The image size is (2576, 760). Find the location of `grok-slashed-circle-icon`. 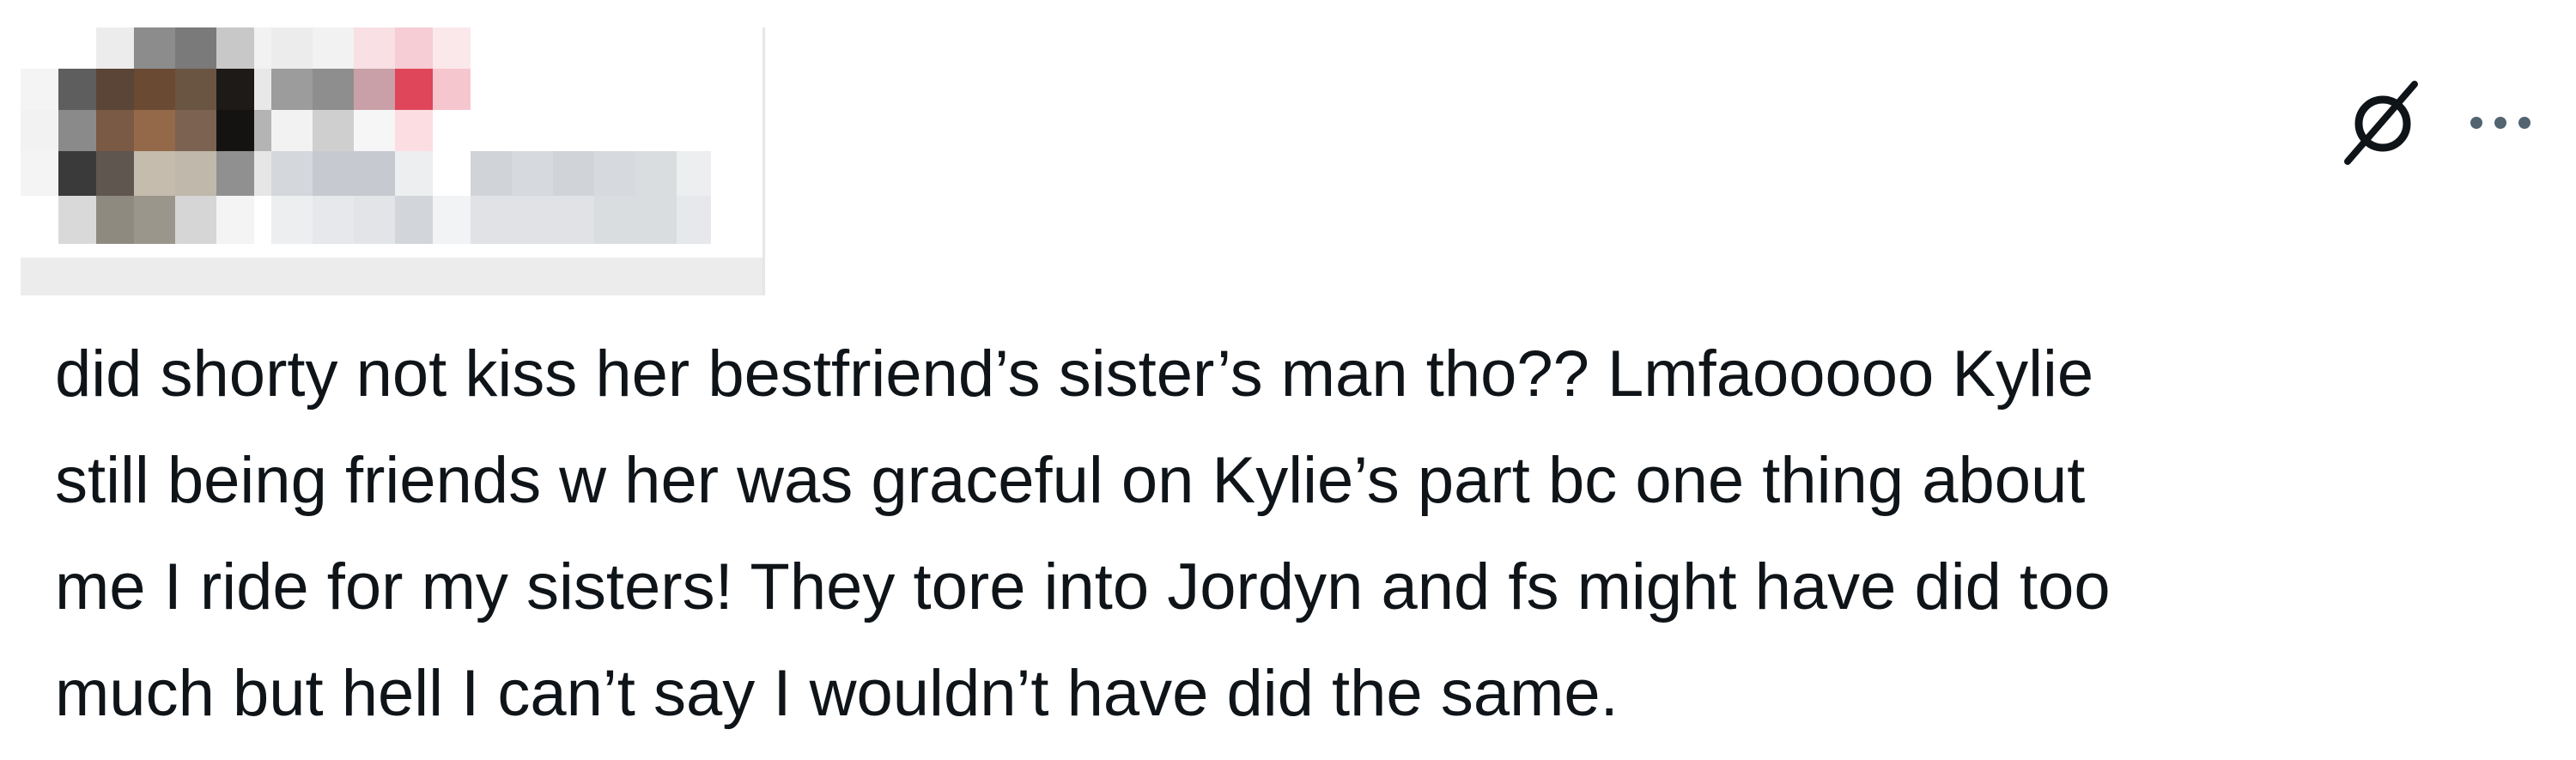

grok-slashed-circle-icon is located at coordinates (2383, 124).